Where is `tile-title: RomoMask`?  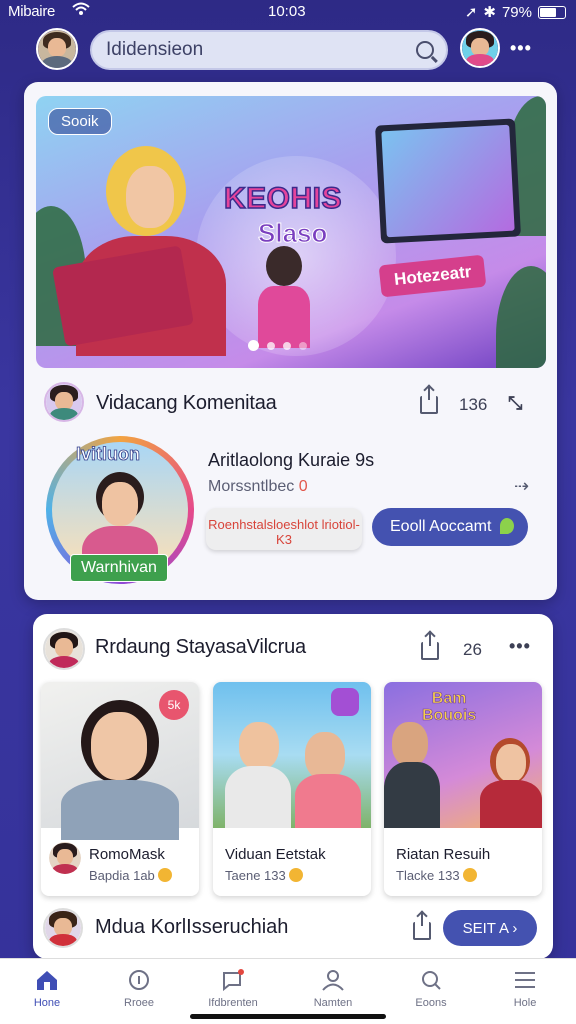
tile-title: RomoMask is located at coordinates (127, 854).